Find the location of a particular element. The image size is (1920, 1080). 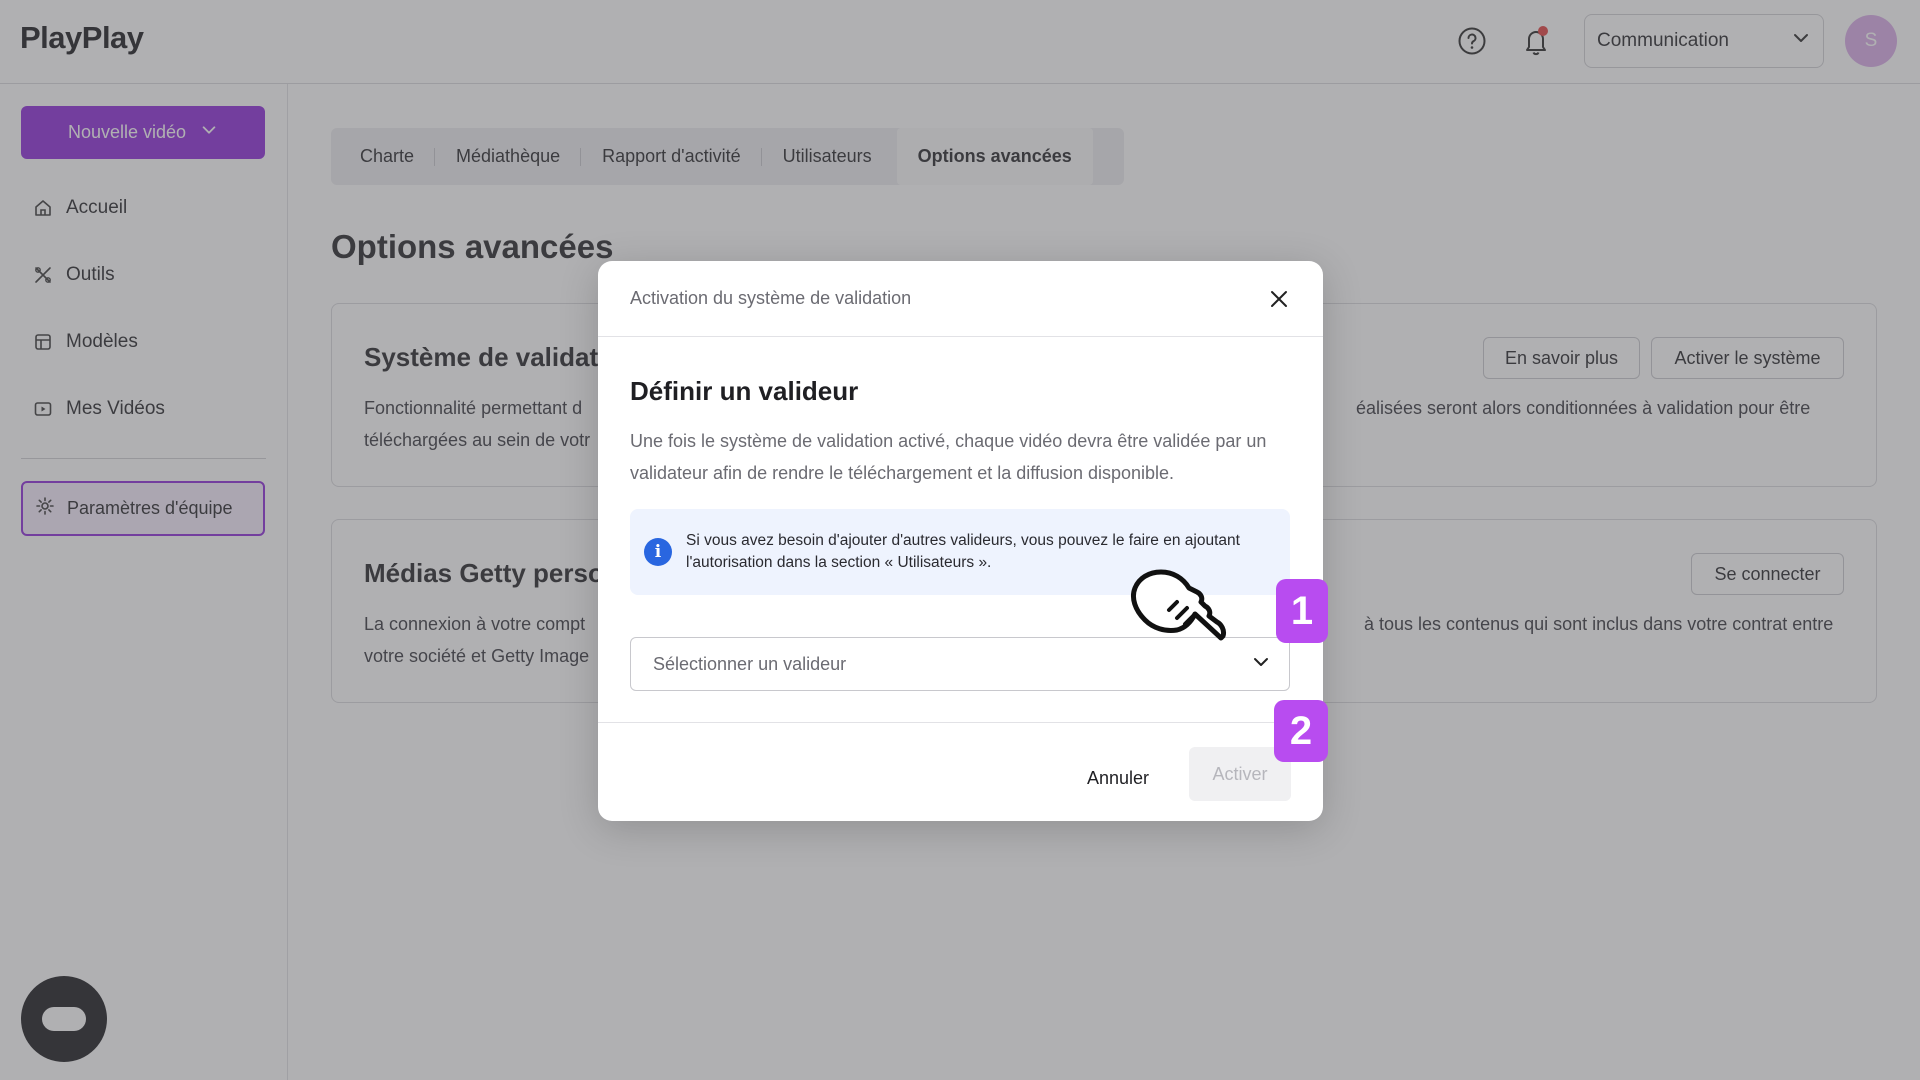

chevron-down-icon is located at coordinates (1261, 664).